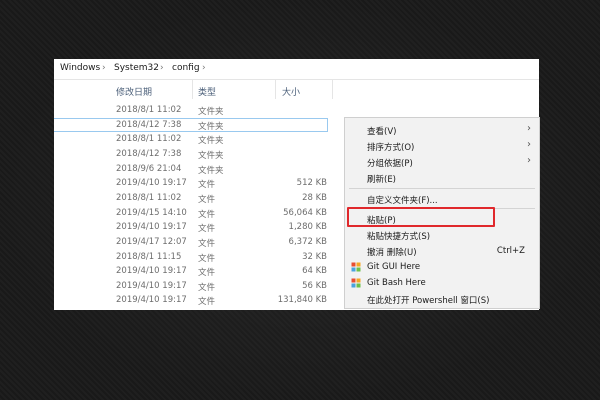  I want to click on menu-item-undo-delete-label: 撤消 删除(U), so click(392, 253).